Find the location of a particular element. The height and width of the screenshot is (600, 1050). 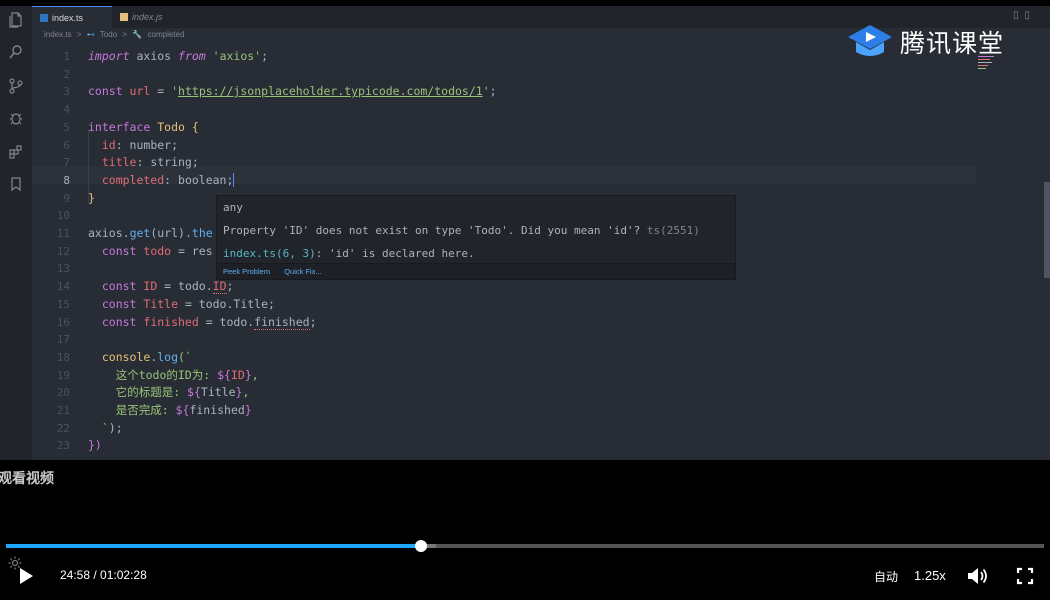

tencent-classroom-logo-icon is located at coordinates (870, 40).